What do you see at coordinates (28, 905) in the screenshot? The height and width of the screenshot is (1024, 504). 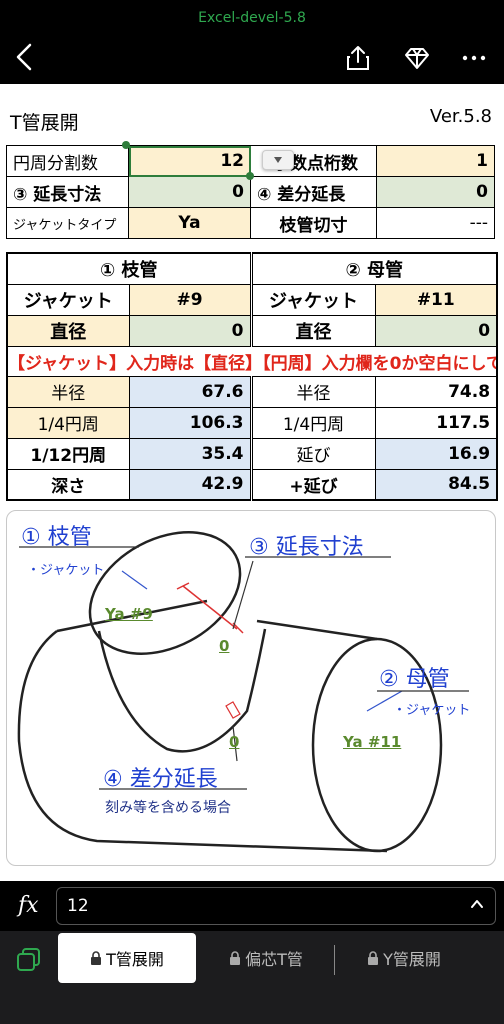 I see `fx-icon: fx` at bounding box center [28, 905].